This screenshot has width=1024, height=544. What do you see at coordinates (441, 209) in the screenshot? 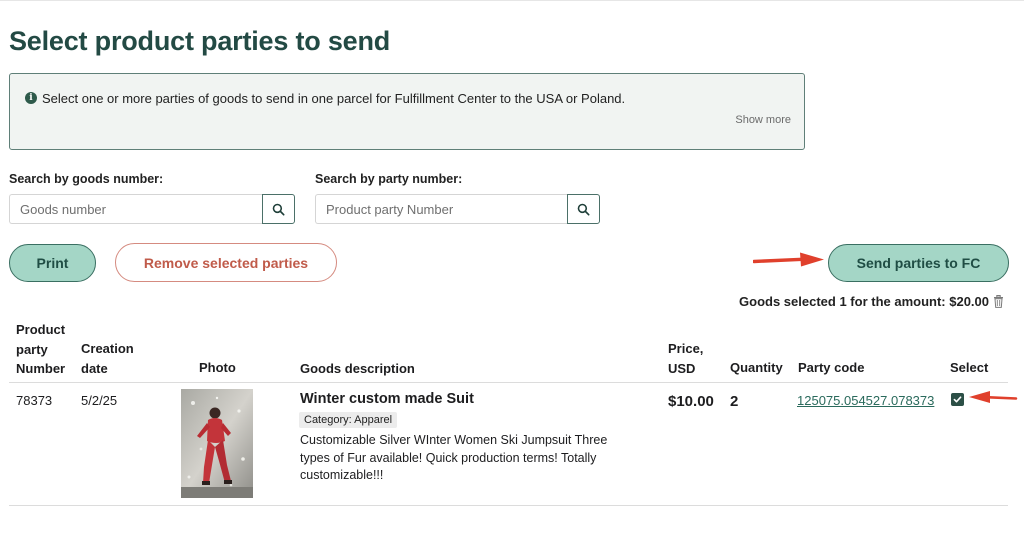
I see `party-number-input` at bounding box center [441, 209].